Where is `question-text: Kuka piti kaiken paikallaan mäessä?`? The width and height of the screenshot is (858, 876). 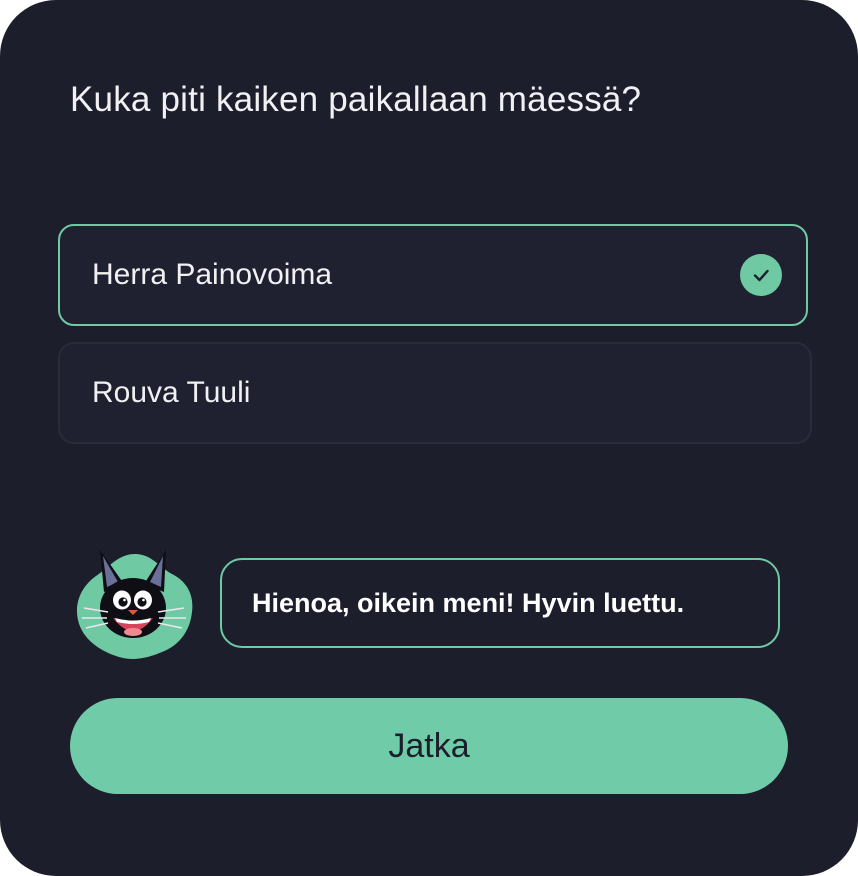
question-text: Kuka piti kaiken paikallaan mäessä? is located at coordinates (356, 99).